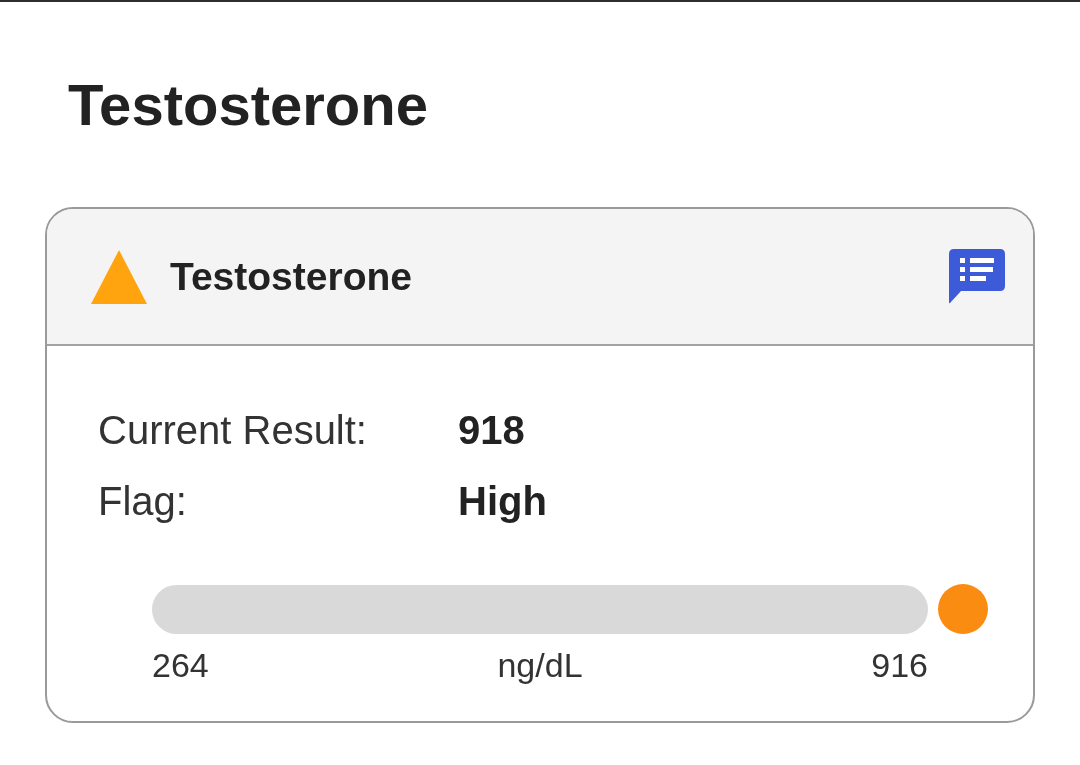  What do you see at coordinates (502, 501) in the screenshot?
I see `field-value: High` at bounding box center [502, 501].